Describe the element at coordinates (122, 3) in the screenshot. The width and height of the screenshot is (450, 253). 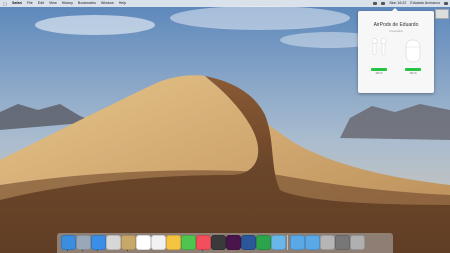
I see `menu-help: Help` at that location.